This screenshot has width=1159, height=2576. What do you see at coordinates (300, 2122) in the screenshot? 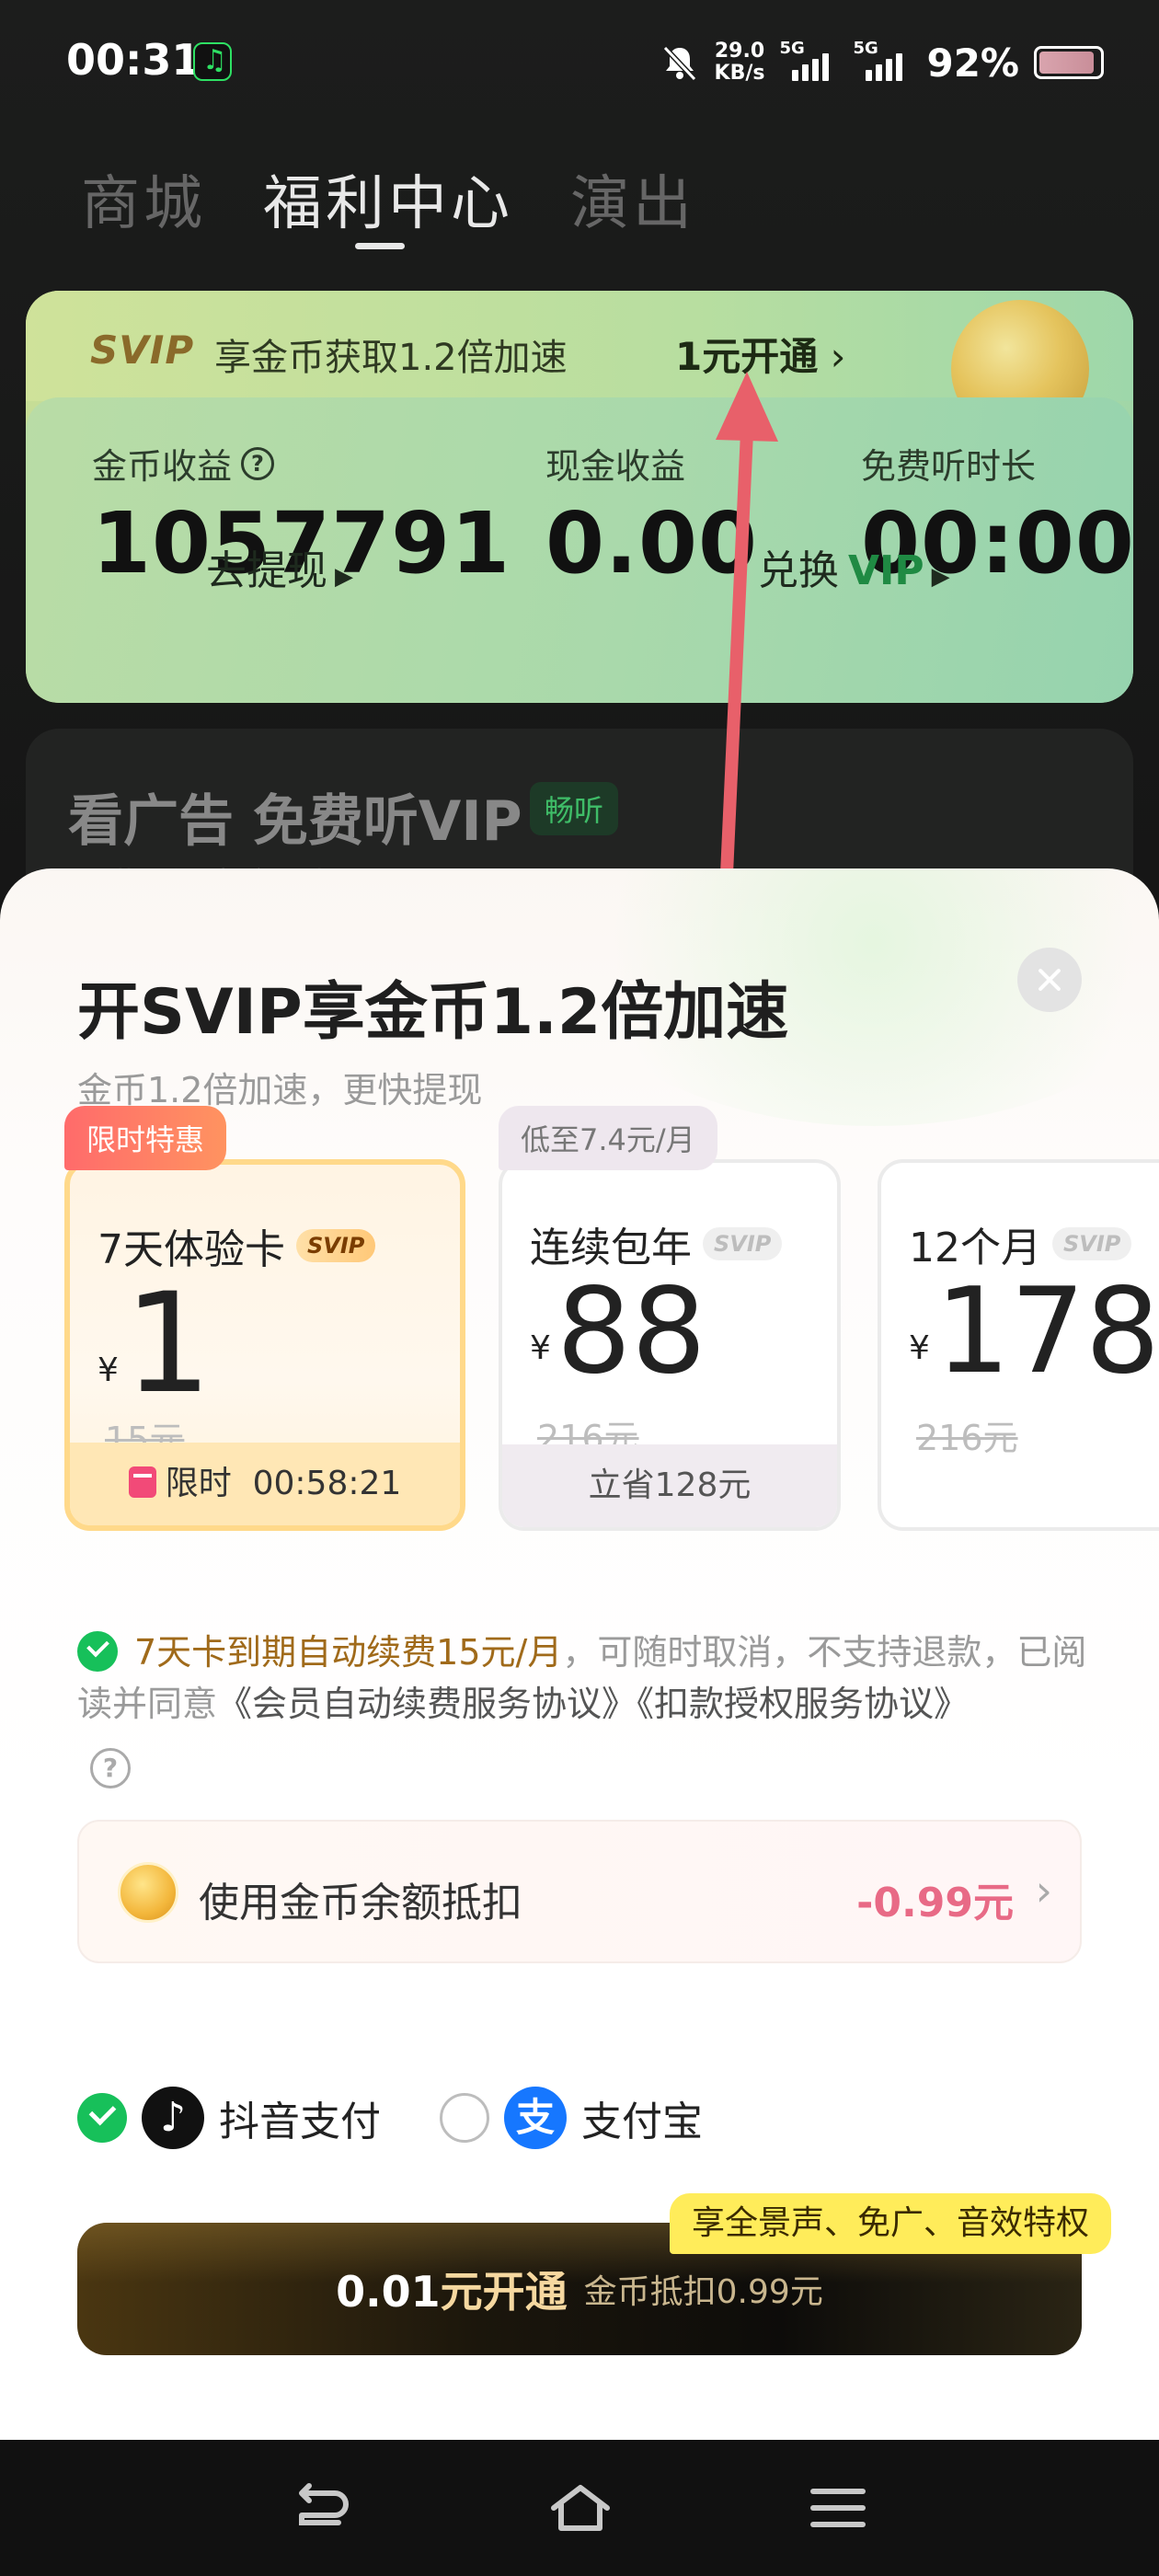
I see `payment-label: 抖音支付` at bounding box center [300, 2122].